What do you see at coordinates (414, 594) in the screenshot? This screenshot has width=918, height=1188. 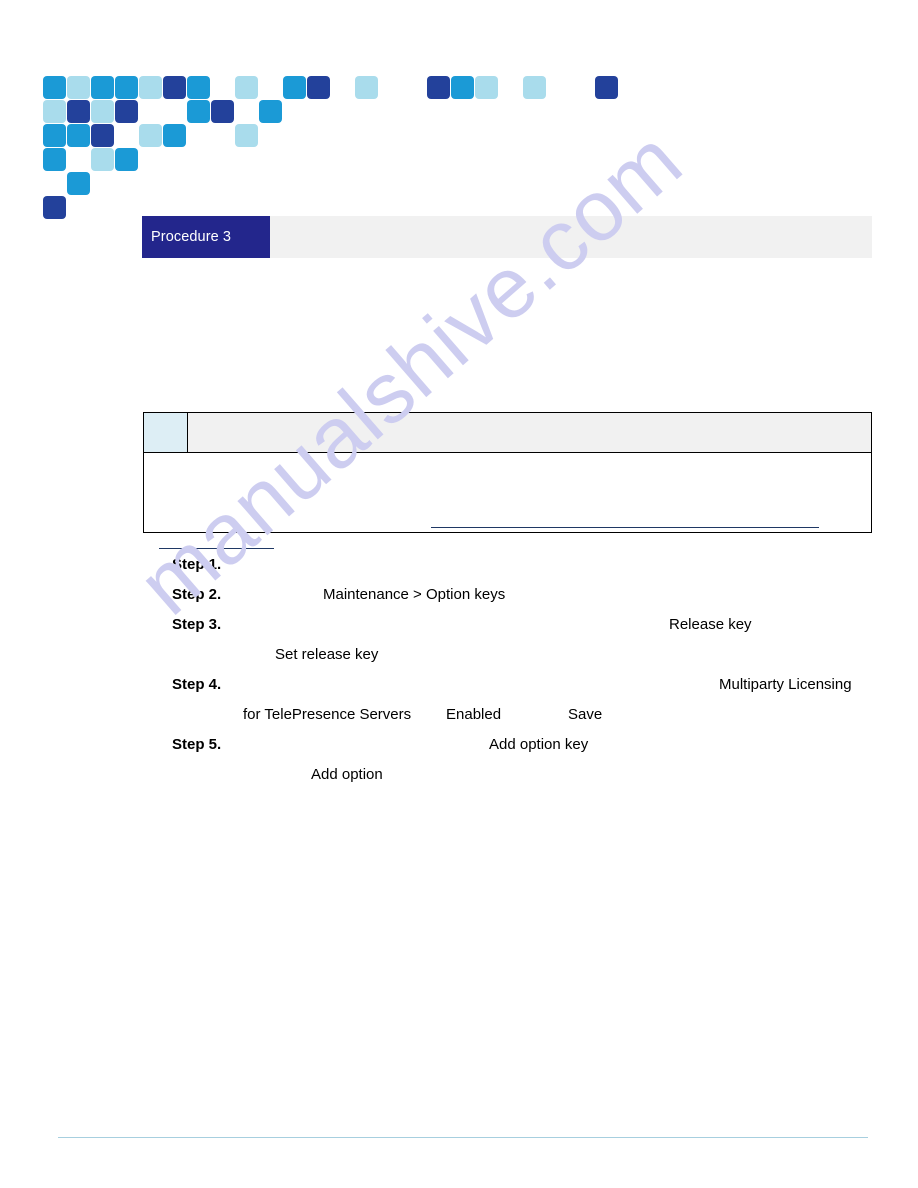 I see `step-text-fragment: Maintenance > Option keys` at bounding box center [414, 594].